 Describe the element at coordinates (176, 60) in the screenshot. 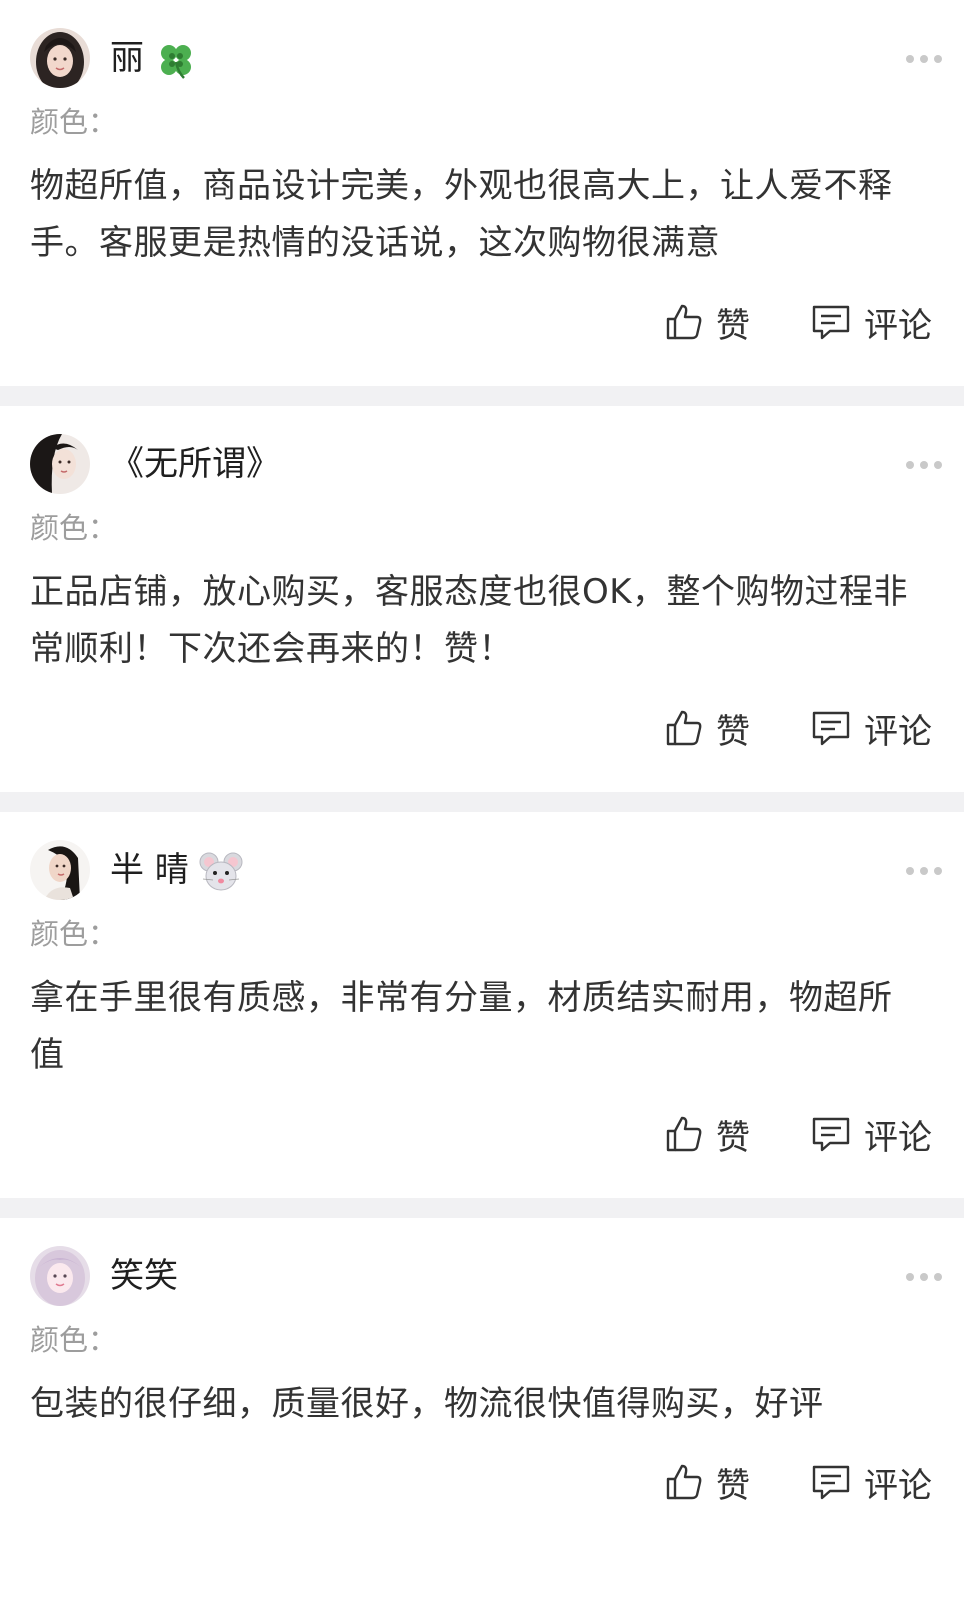

I see `four-leaf-clover-icon` at that location.